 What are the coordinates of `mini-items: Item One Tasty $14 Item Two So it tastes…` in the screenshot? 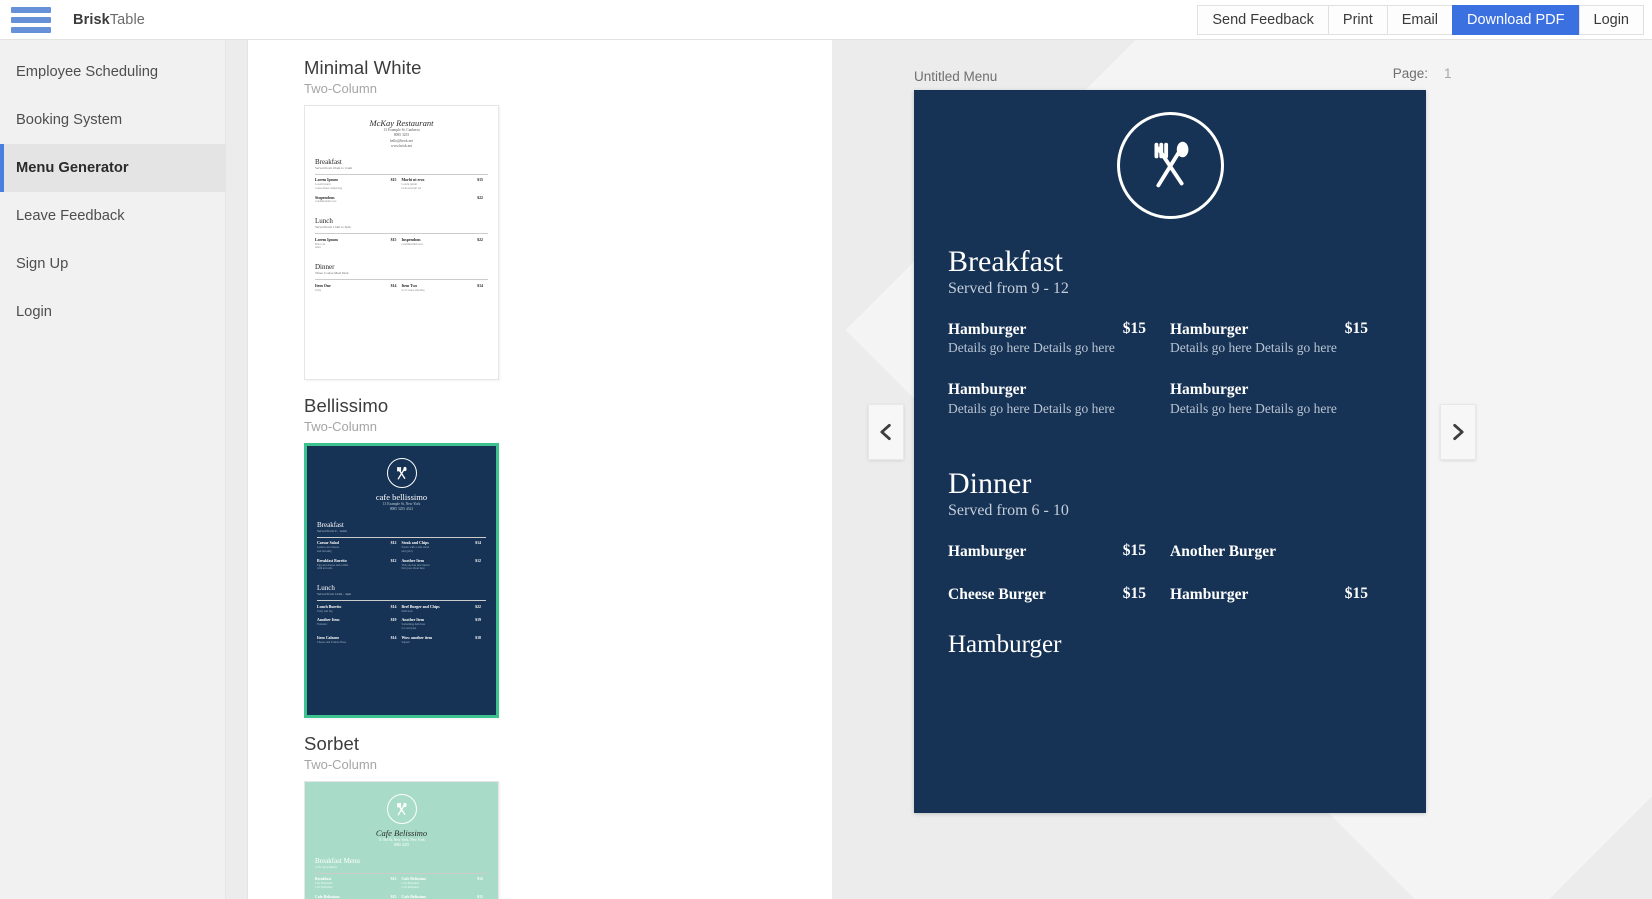 It's located at (401, 291).